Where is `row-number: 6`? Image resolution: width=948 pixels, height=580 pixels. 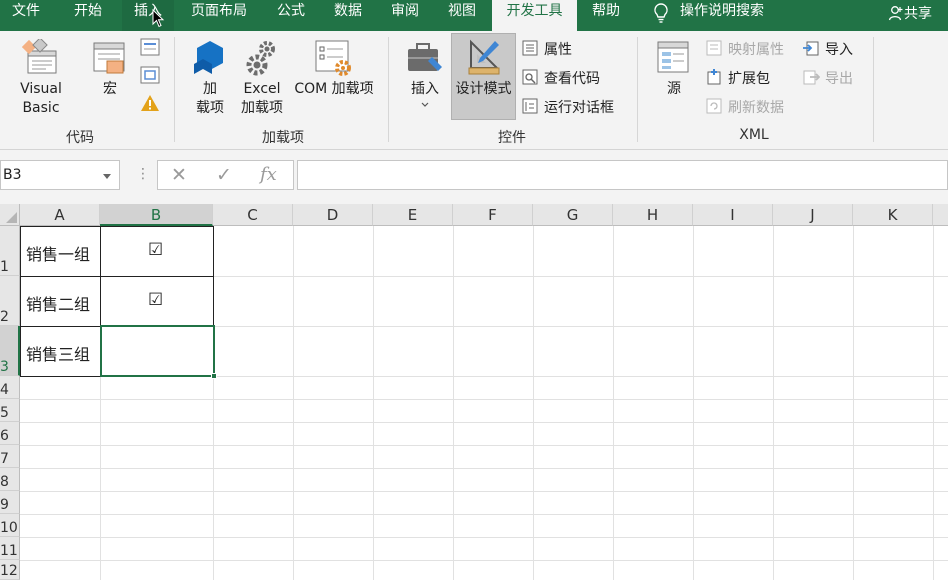
row-number: 6 is located at coordinates (4, 436).